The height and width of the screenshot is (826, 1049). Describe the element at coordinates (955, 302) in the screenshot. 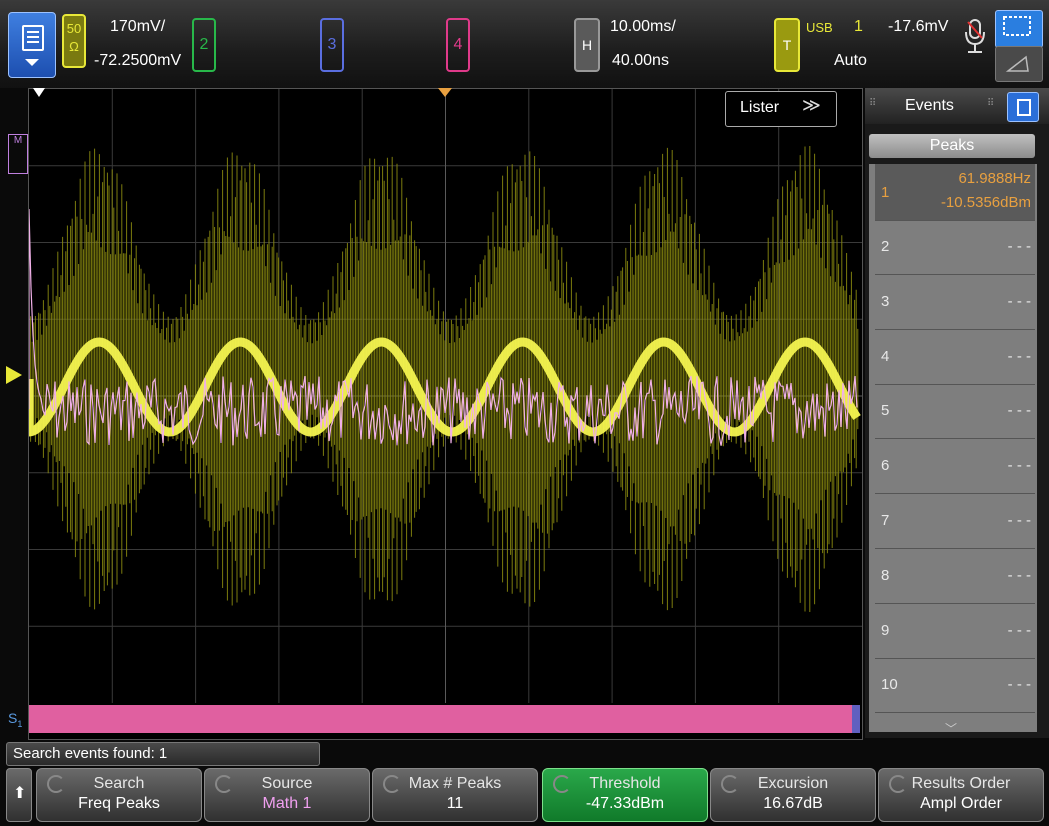

I see `list-item: 3 - - -` at that location.